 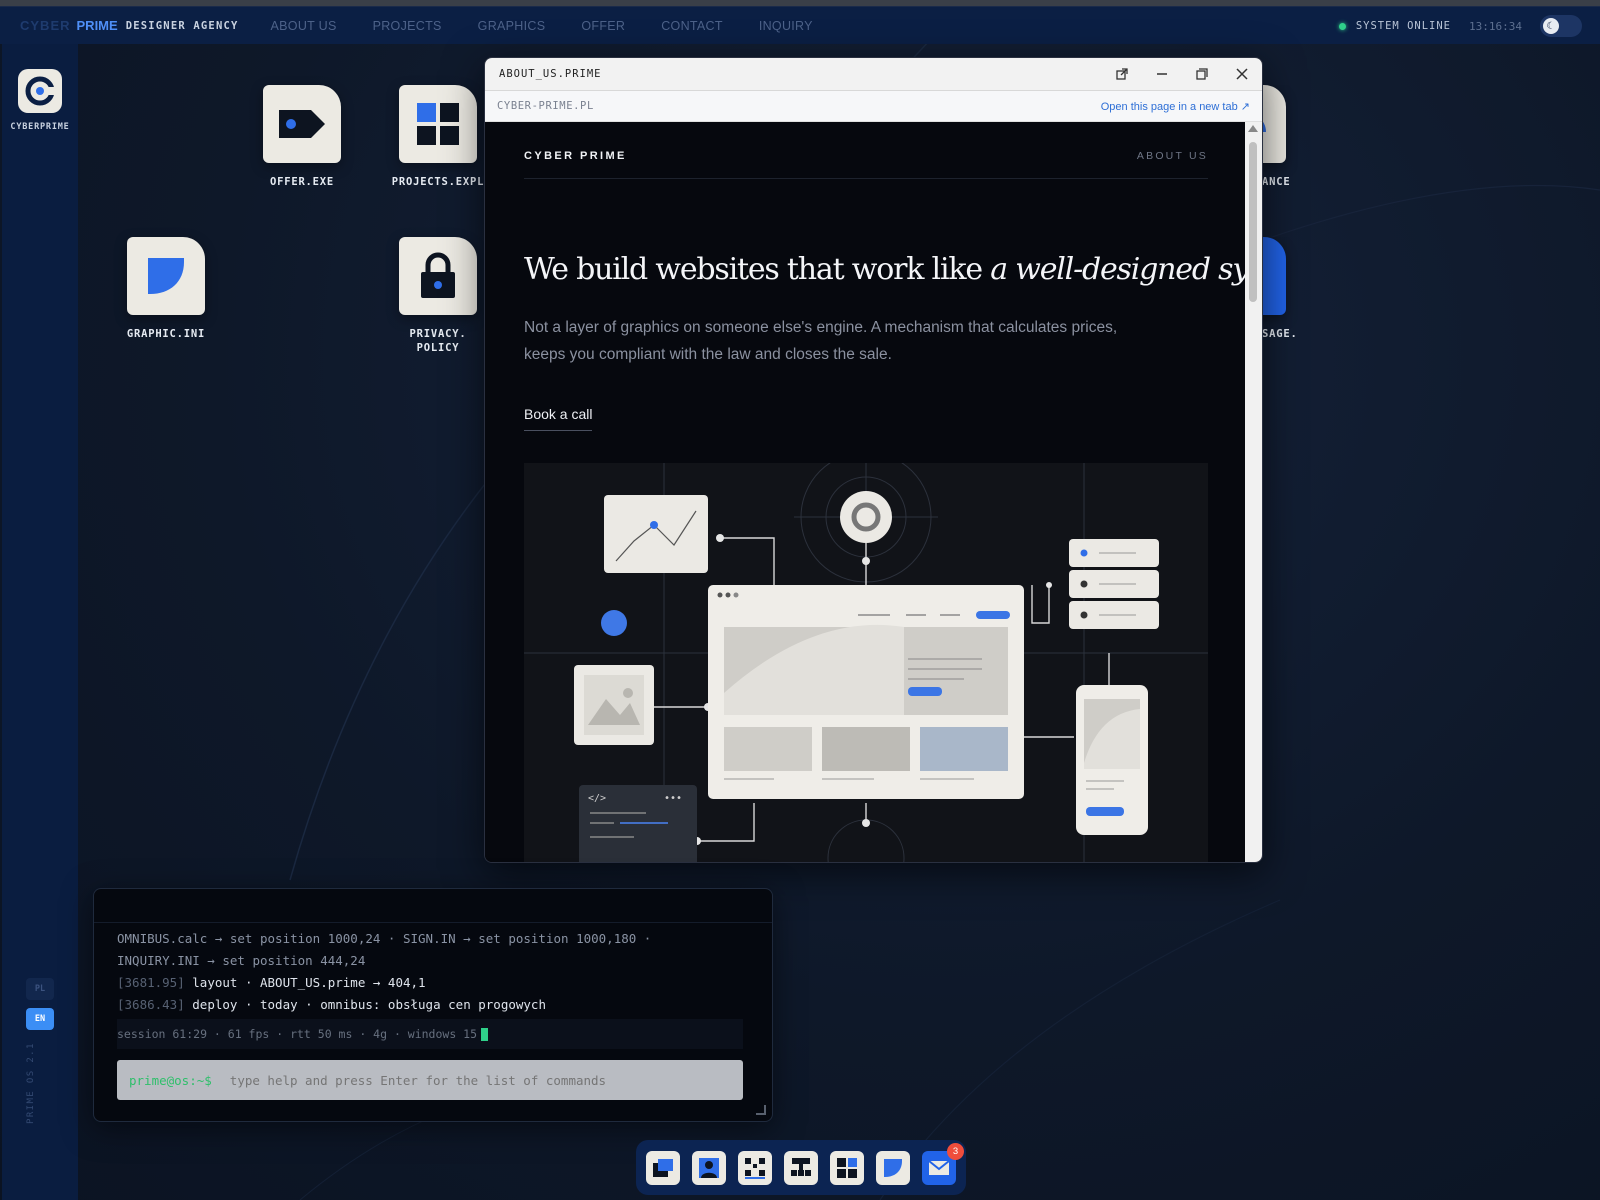 What do you see at coordinates (1253, 128) in the screenshot?
I see `scroll-up-icon` at bounding box center [1253, 128].